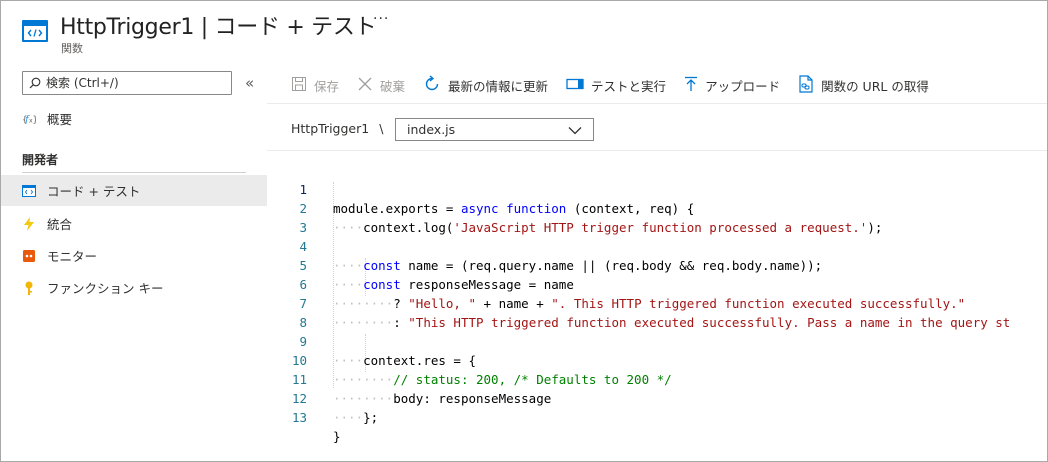 The width and height of the screenshot is (1048, 462). I want to click on get-function-url-button: 関数の URL の取得, so click(863, 85).